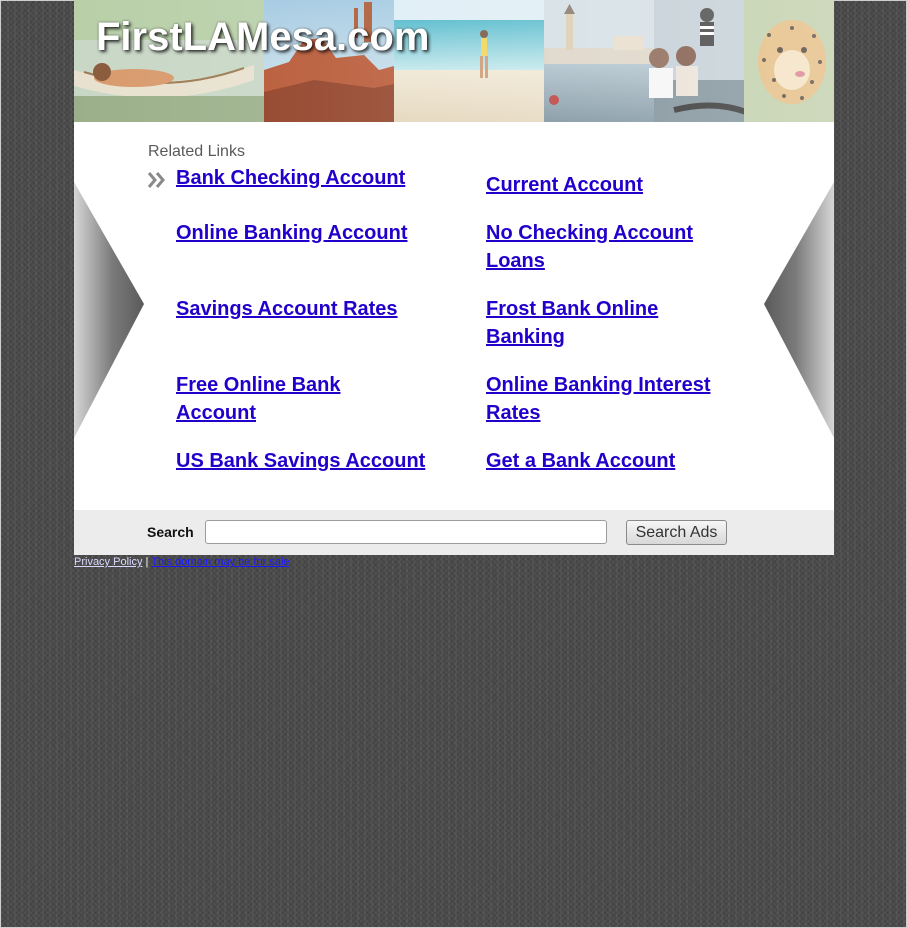  I want to click on site-title: FirstLAMesa.com, so click(263, 37).